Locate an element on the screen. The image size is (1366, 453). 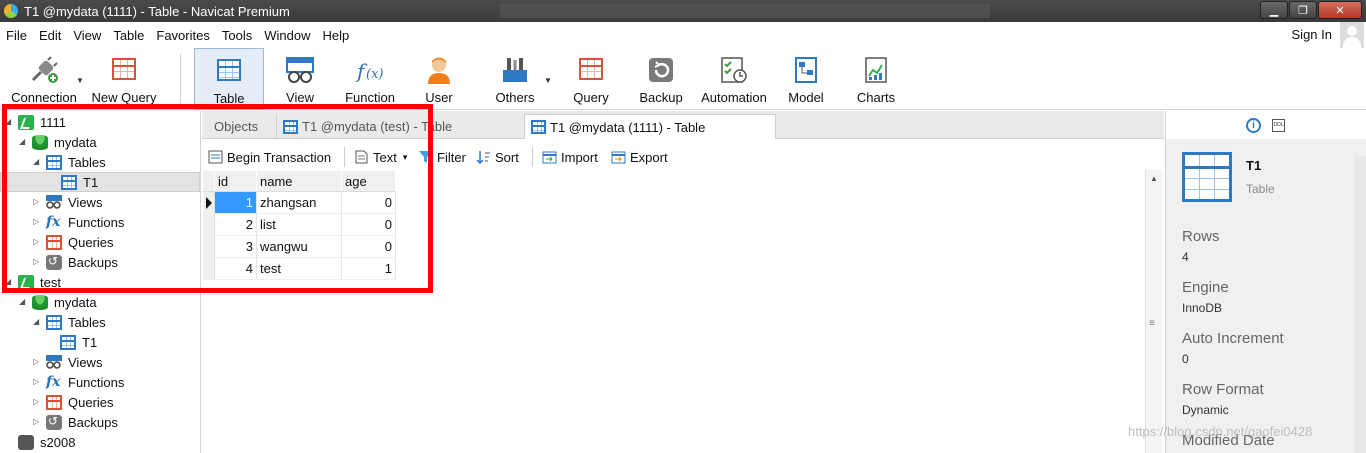
connection-button: Connection is located at coordinates (44, 79).